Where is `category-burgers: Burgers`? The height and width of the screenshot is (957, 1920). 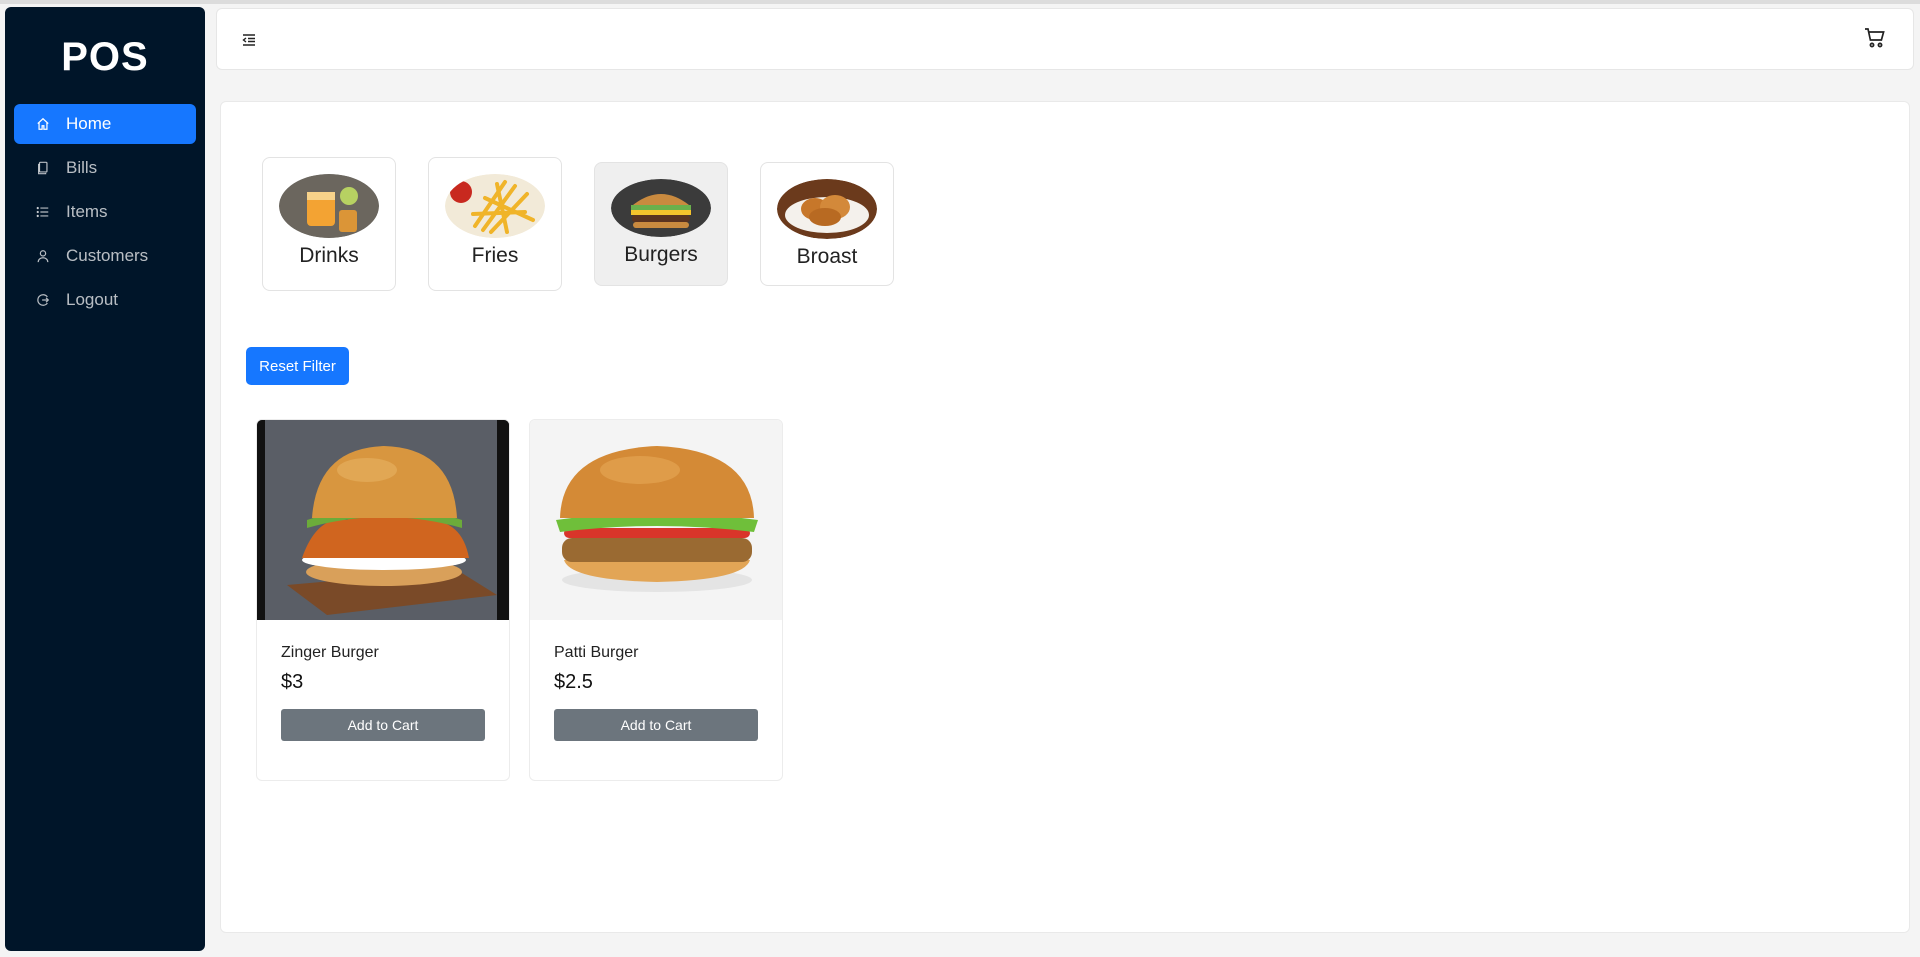 category-burgers: Burgers is located at coordinates (661, 224).